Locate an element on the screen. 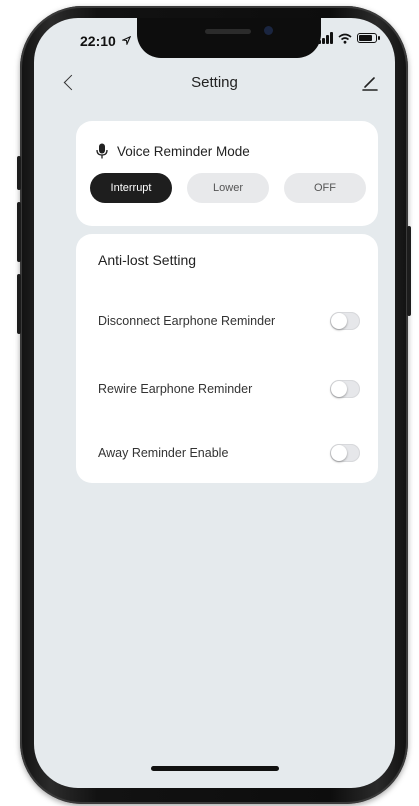 The width and height of the screenshot is (419, 806). navigation-bar: Setting is located at coordinates (214, 87).